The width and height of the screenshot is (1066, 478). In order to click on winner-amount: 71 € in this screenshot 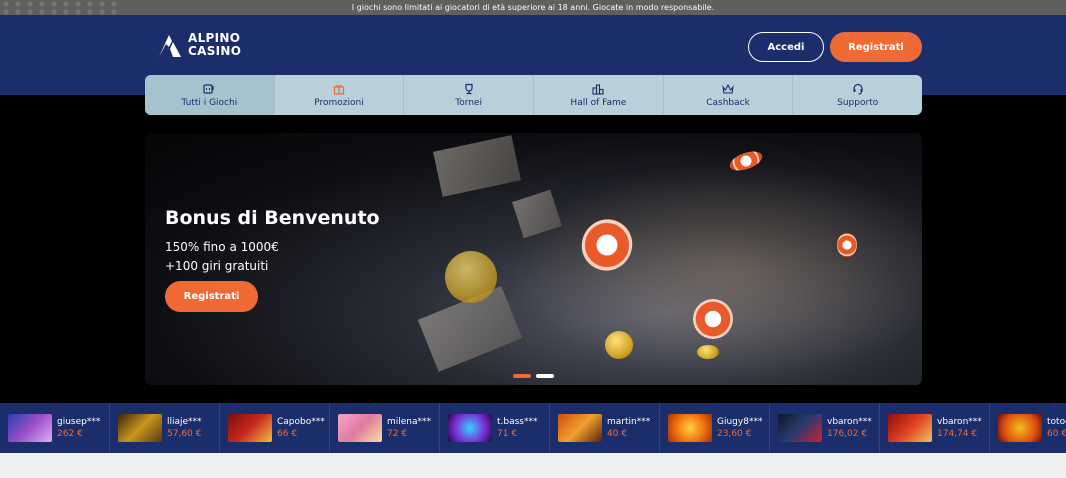, I will do `click(507, 434)`.